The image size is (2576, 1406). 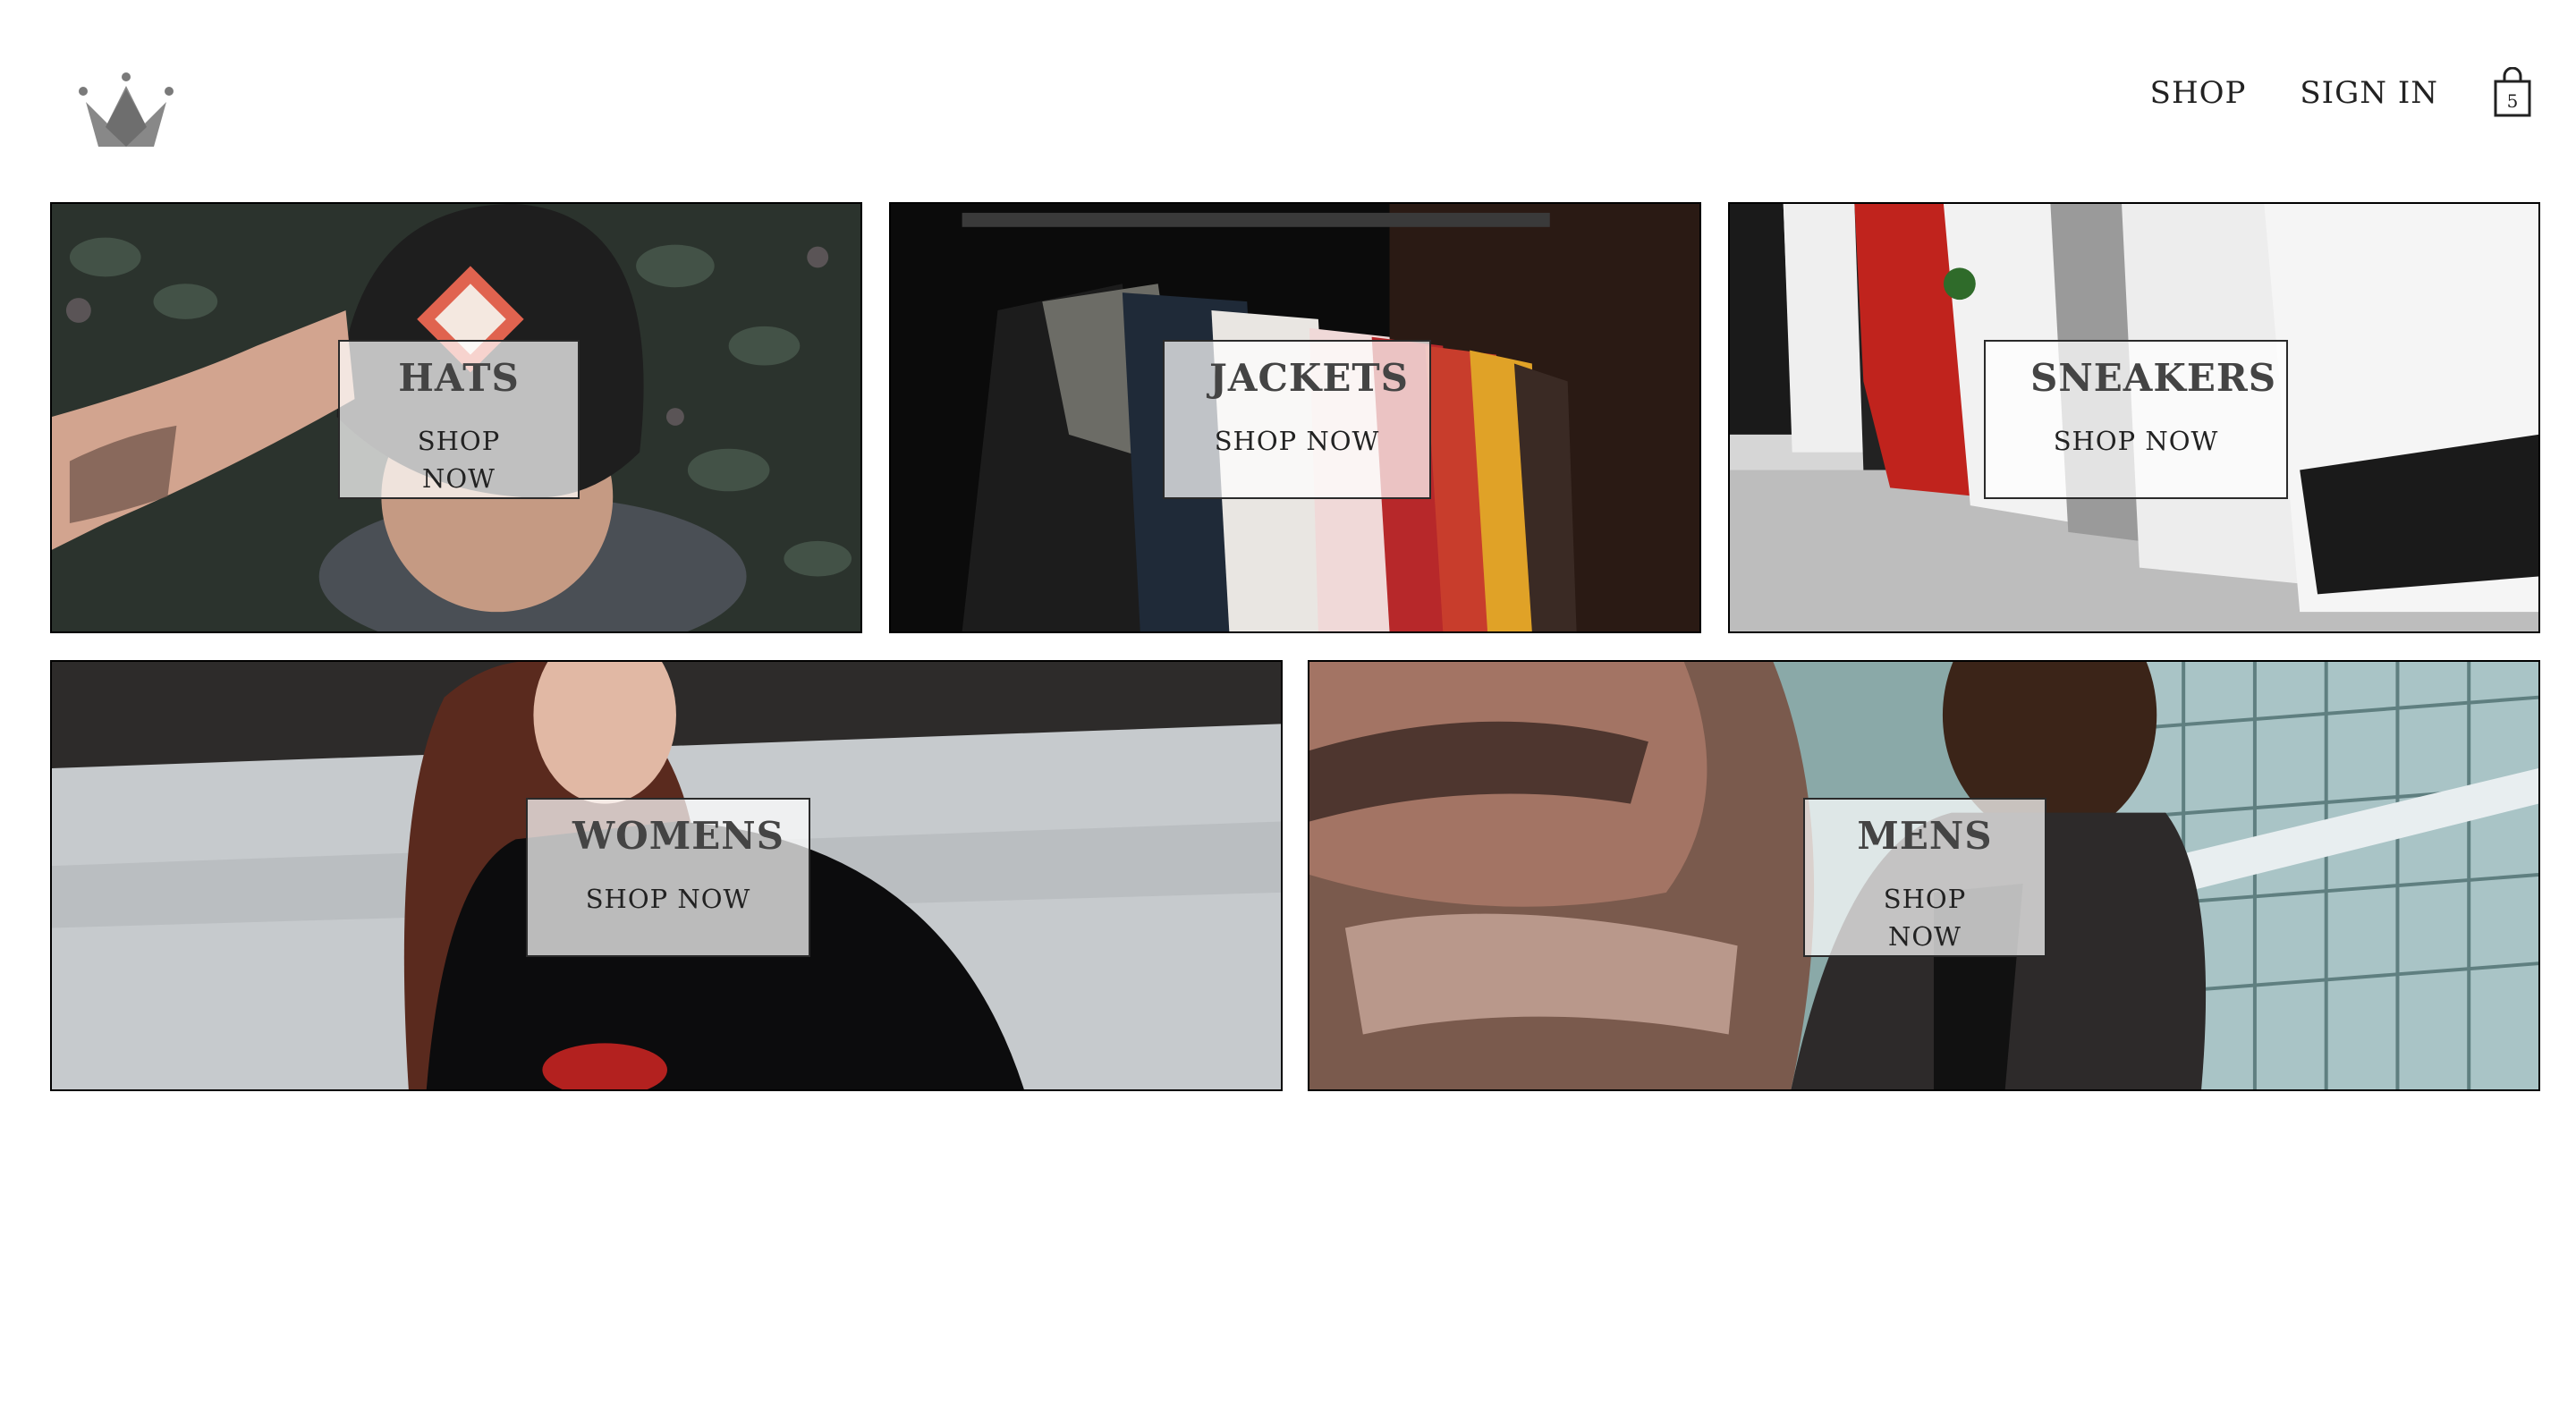 I want to click on category-tile-jackets: JACKETS SHOP NOW, so click(x=1295, y=418).